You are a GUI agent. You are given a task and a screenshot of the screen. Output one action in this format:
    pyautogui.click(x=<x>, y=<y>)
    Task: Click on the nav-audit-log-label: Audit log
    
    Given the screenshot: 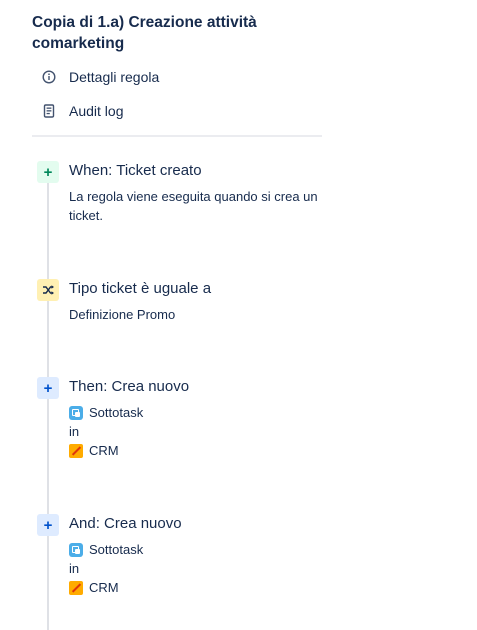 What is the action you would take?
    pyautogui.click(x=96, y=111)
    